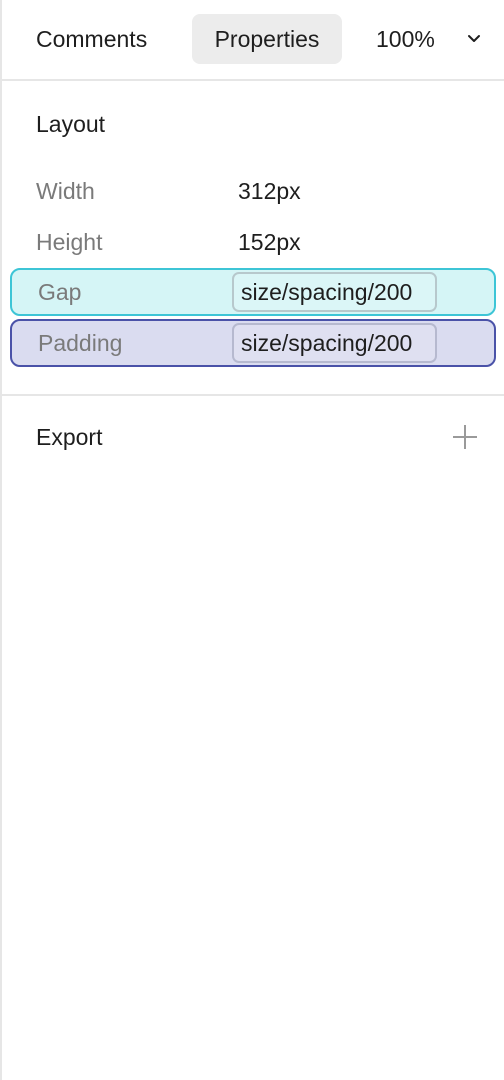 This screenshot has height=1080, width=504. What do you see at coordinates (334, 343) in the screenshot?
I see `padding-token-pill: size/spacing/200` at bounding box center [334, 343].